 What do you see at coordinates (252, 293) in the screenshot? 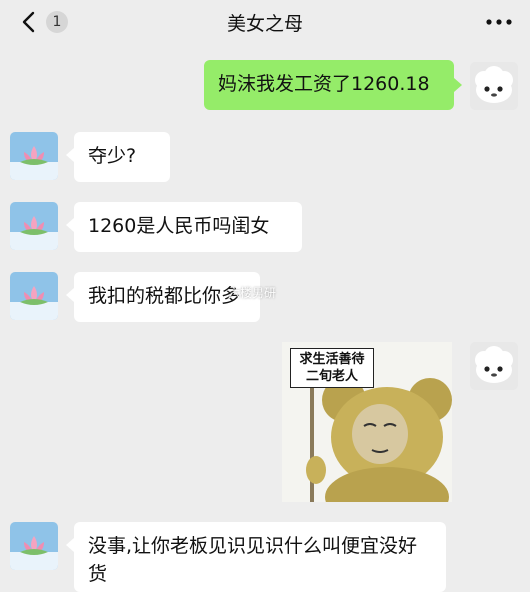
I see `watermark-text: 六楼男研` at bounding box center [252, 293].